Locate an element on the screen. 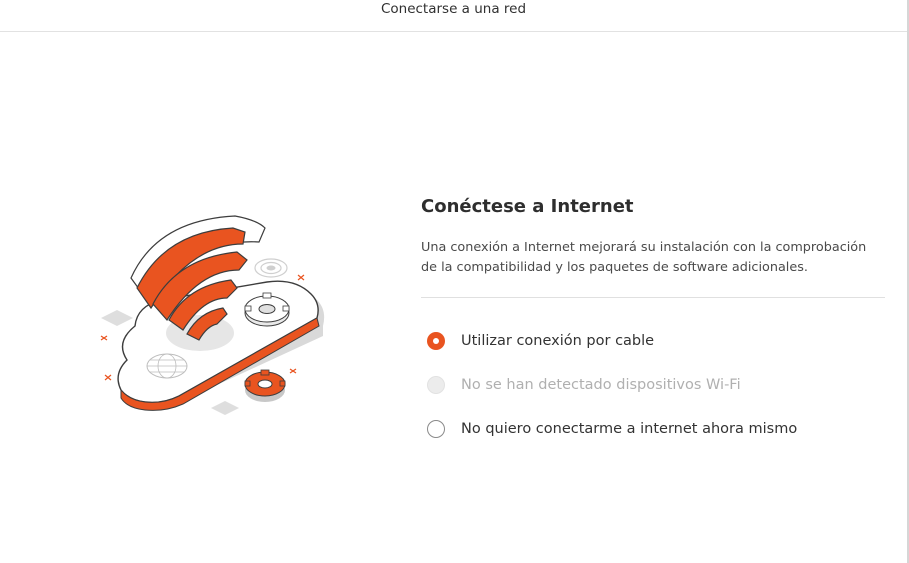 This screenshot has width=909, height=563. gear-icon is located at coordinates (265, 385).